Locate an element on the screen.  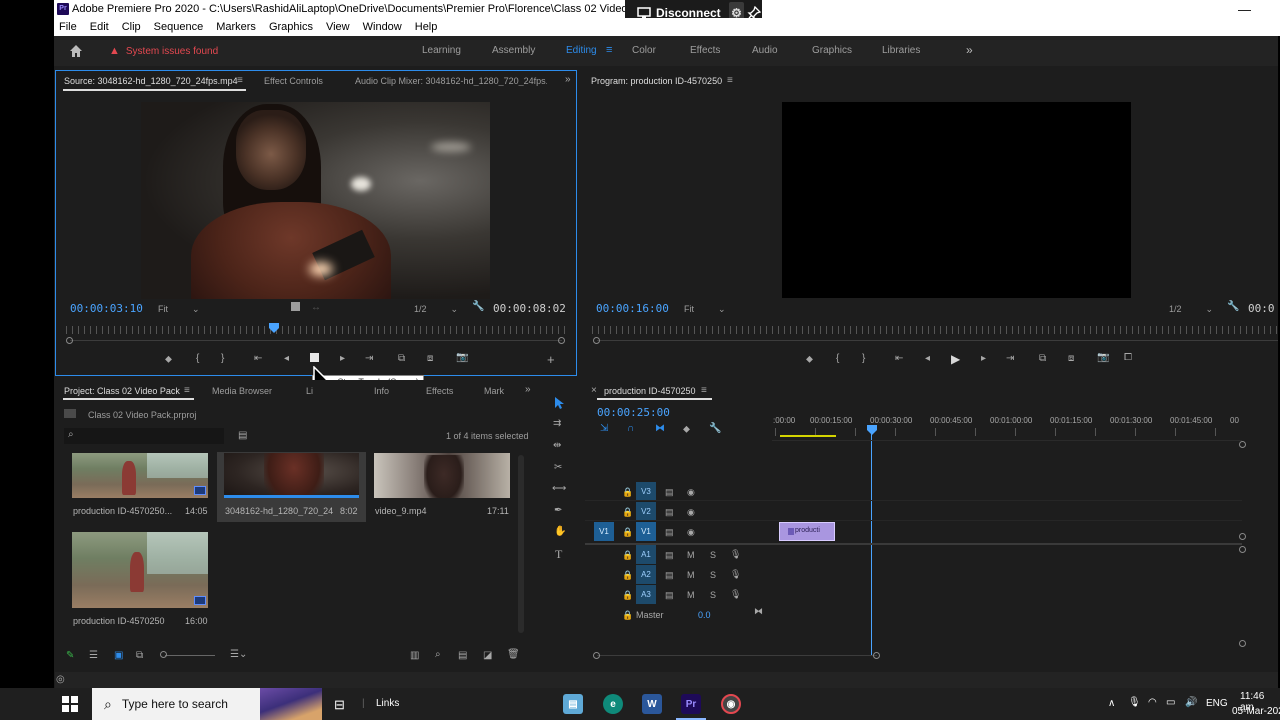
lift-icon: ⧉ is located at coordinates (1042, 358).